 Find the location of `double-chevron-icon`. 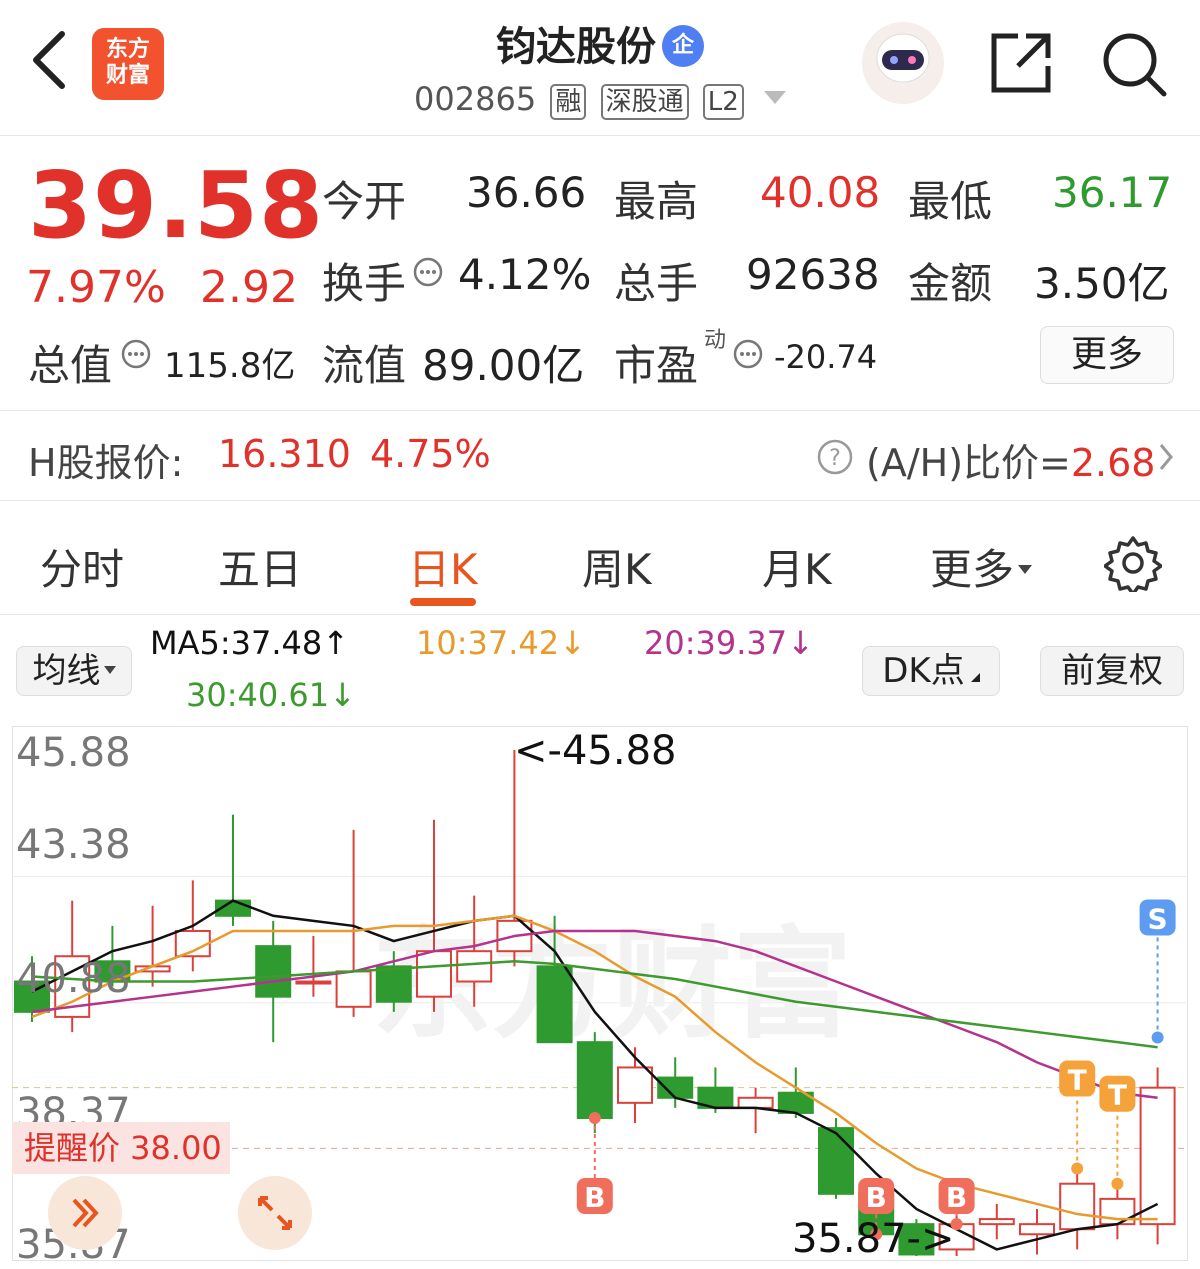

double-chevron-icon is located at coordinates (85, 1213).